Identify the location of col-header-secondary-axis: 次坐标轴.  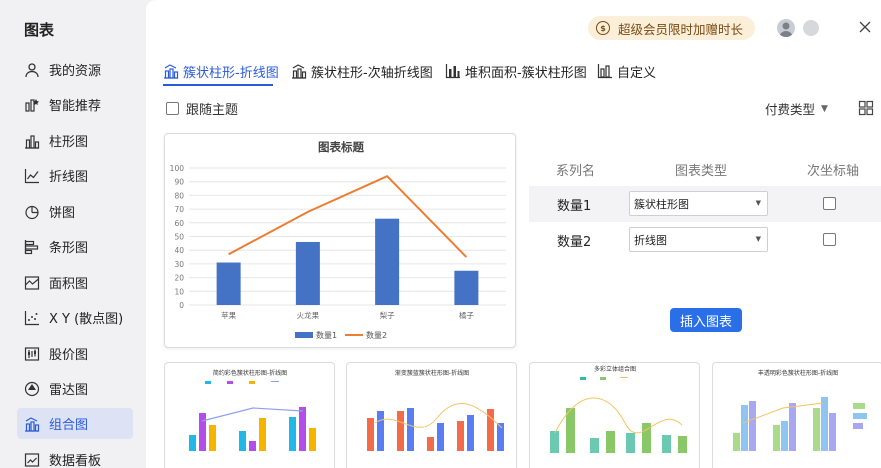
(833, 171).